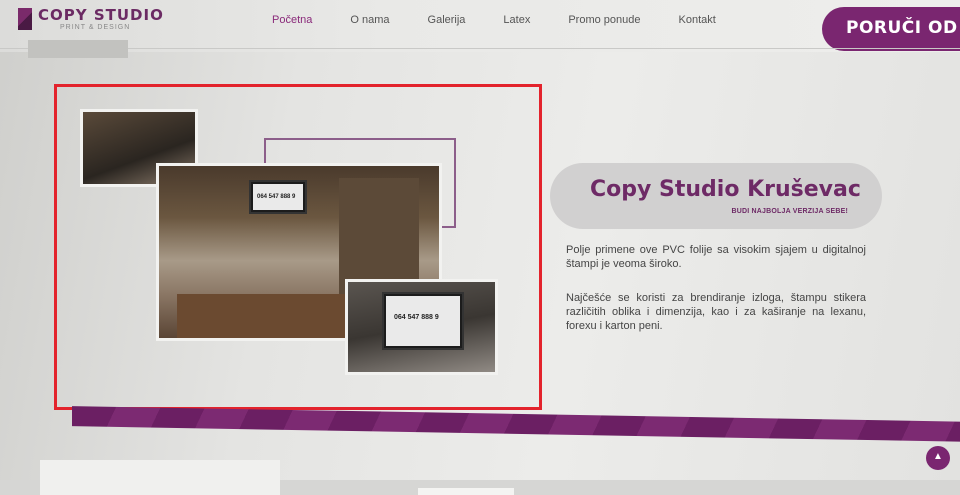  I want to click on header-divider, so click(480, 48).